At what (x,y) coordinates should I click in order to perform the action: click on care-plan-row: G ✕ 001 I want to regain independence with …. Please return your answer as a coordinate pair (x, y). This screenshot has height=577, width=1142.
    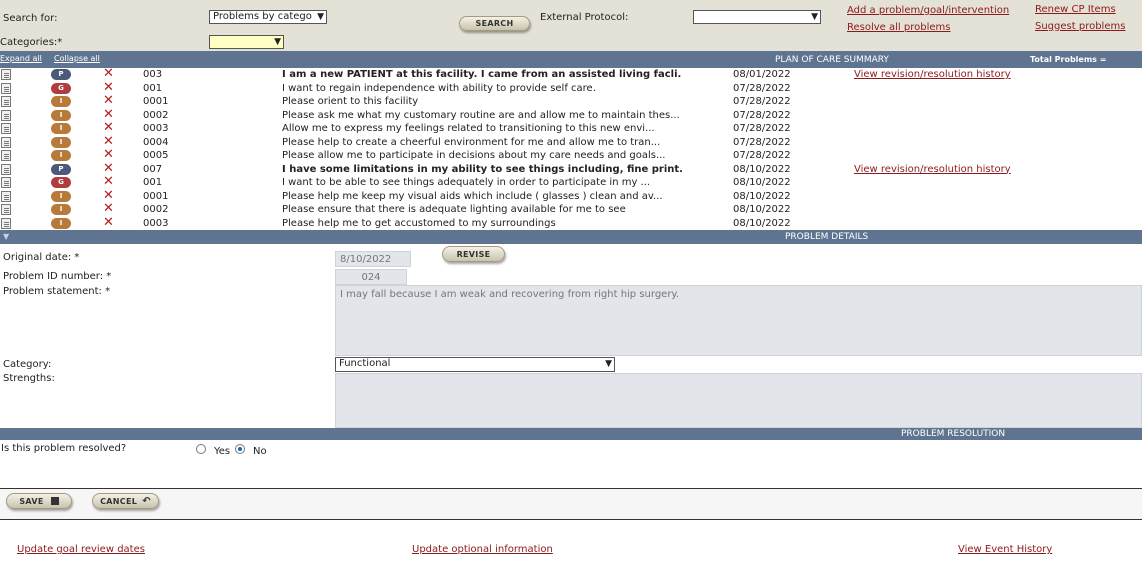
    Looking at the image, I should click on (571, 88).